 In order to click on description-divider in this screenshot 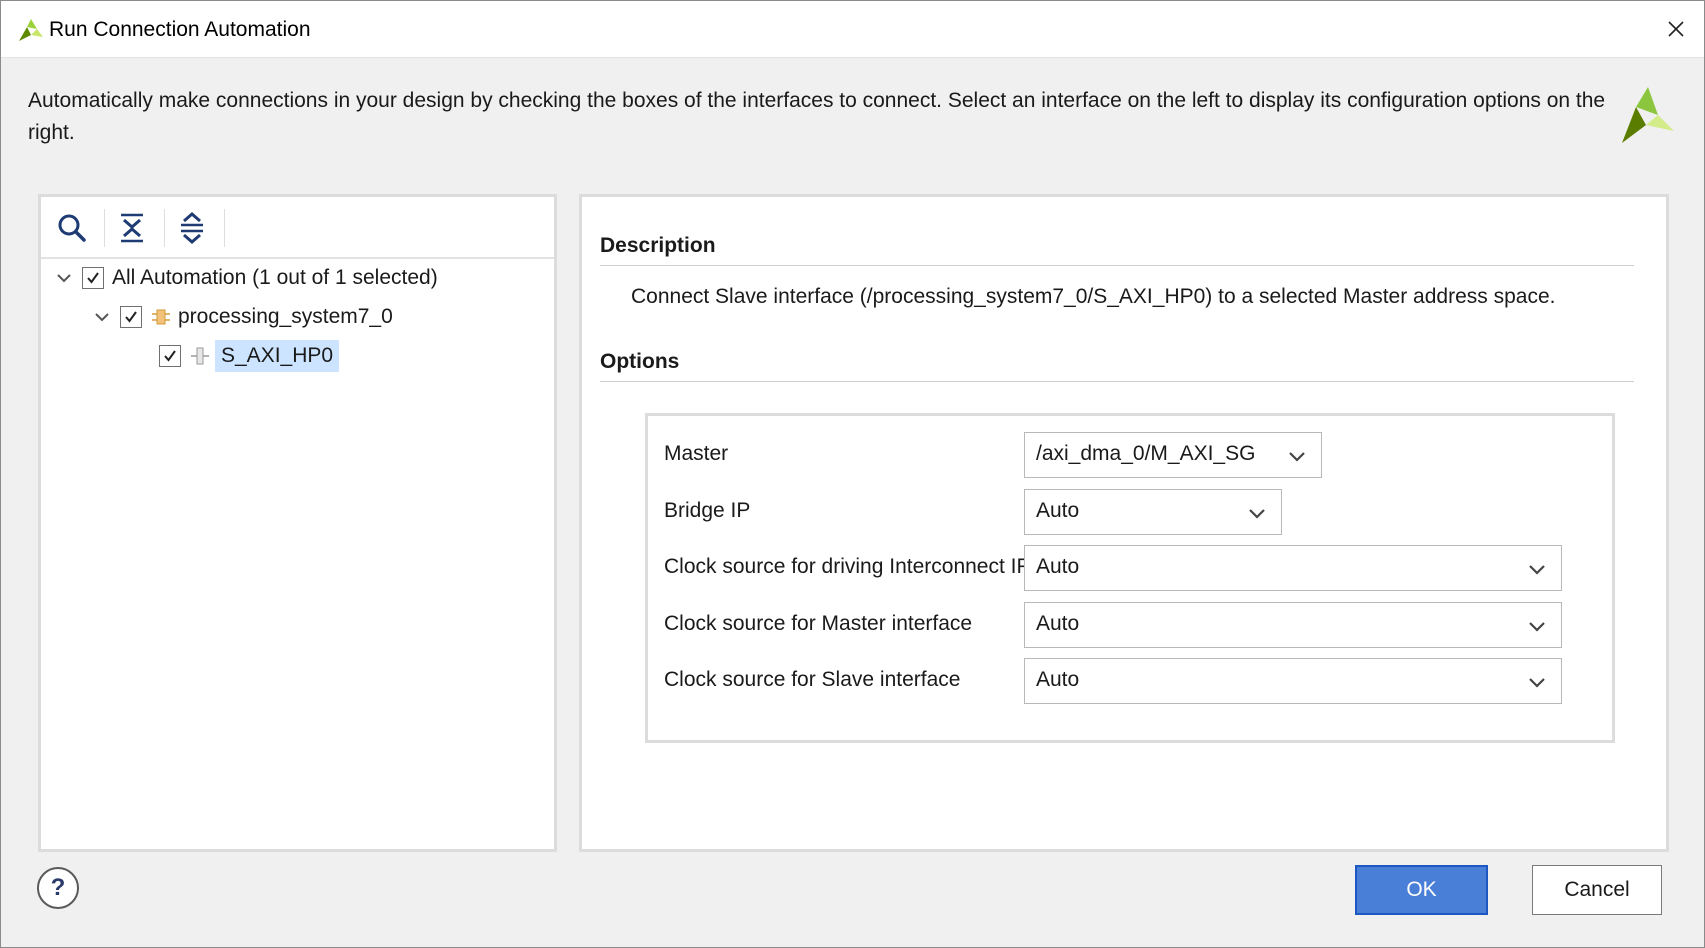, I will do `click(1117, 265)`.